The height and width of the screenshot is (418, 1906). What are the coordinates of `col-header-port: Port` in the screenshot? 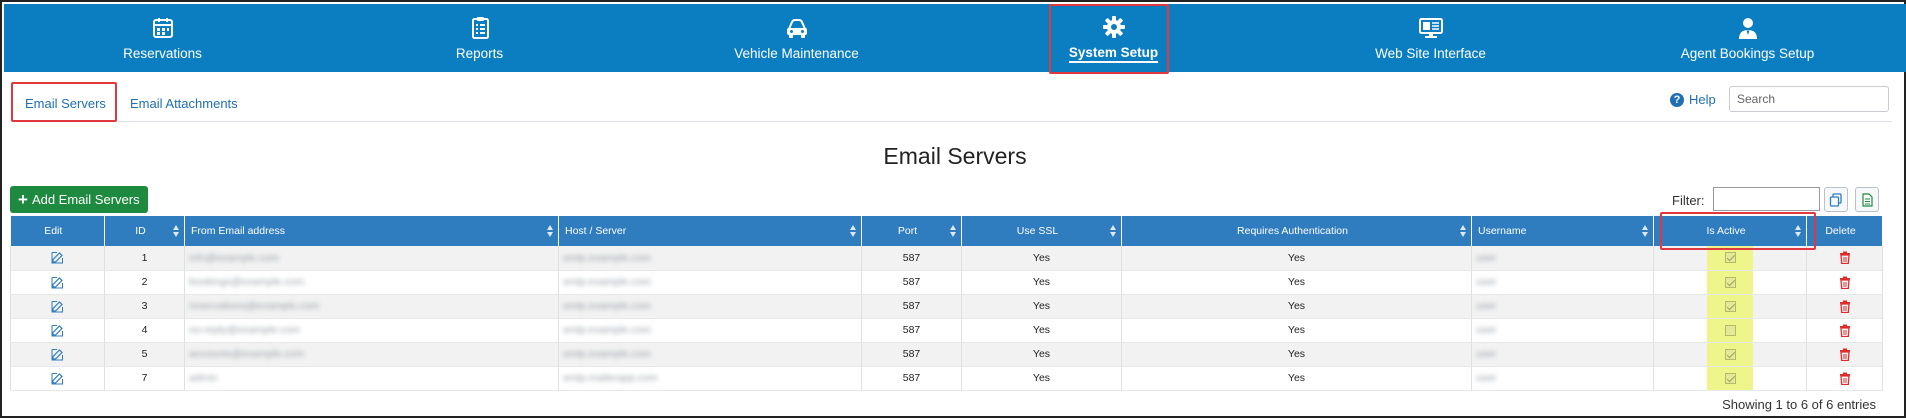 It's located at (911, 231).